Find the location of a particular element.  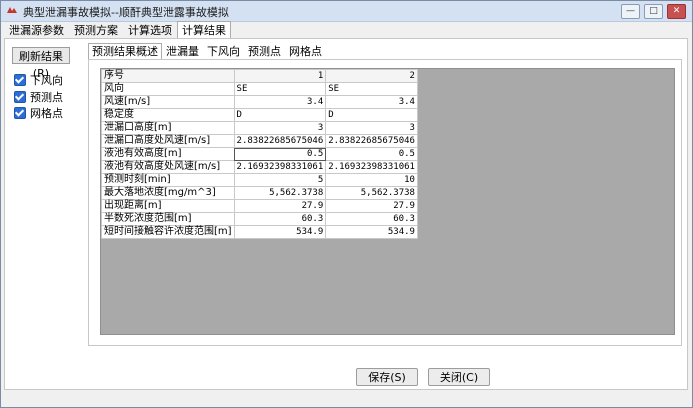

table-row: 预测时刻[min] 5 10 is located at coordinates (259, 180).